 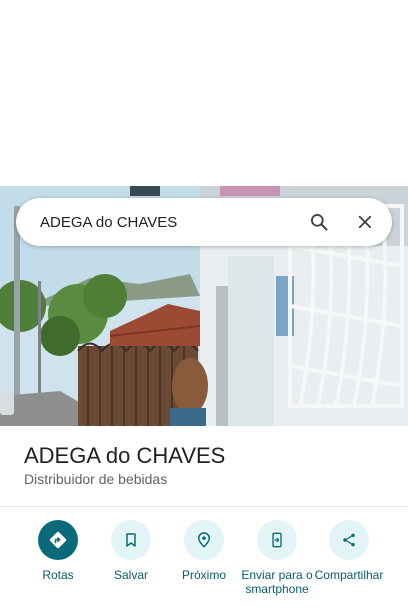 What do you see at coordinates (319, 222) in the screenshot?
I see `search-icon` at bounding box center [319, 222].